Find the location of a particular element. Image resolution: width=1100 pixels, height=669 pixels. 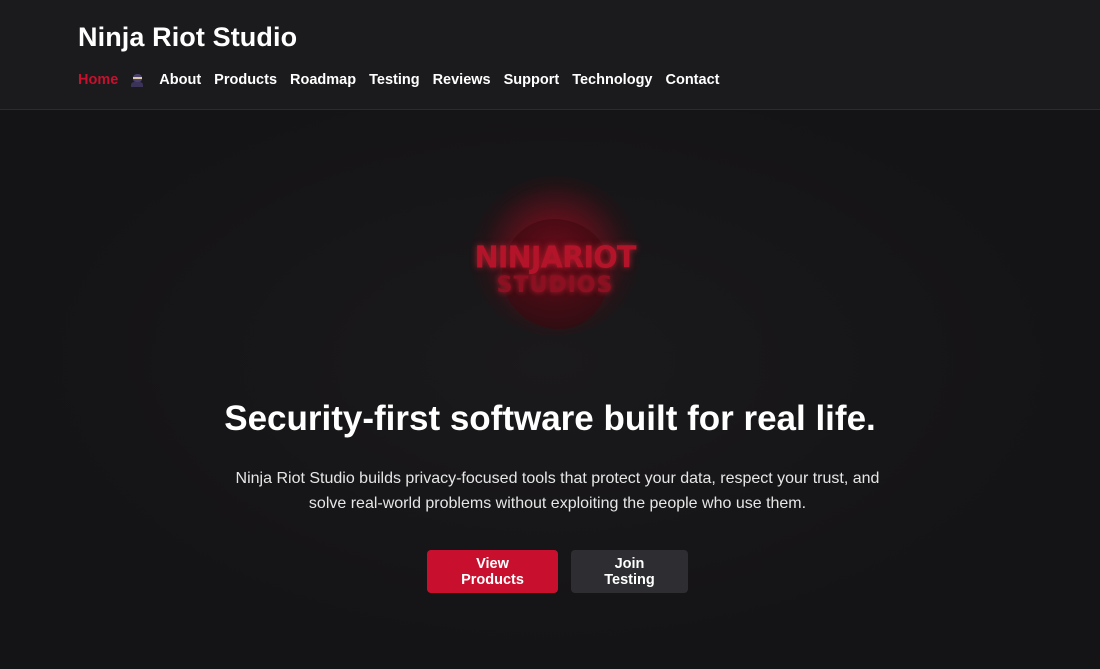

nav-roadmap: Roadmap is located at coordinates (323, 80).